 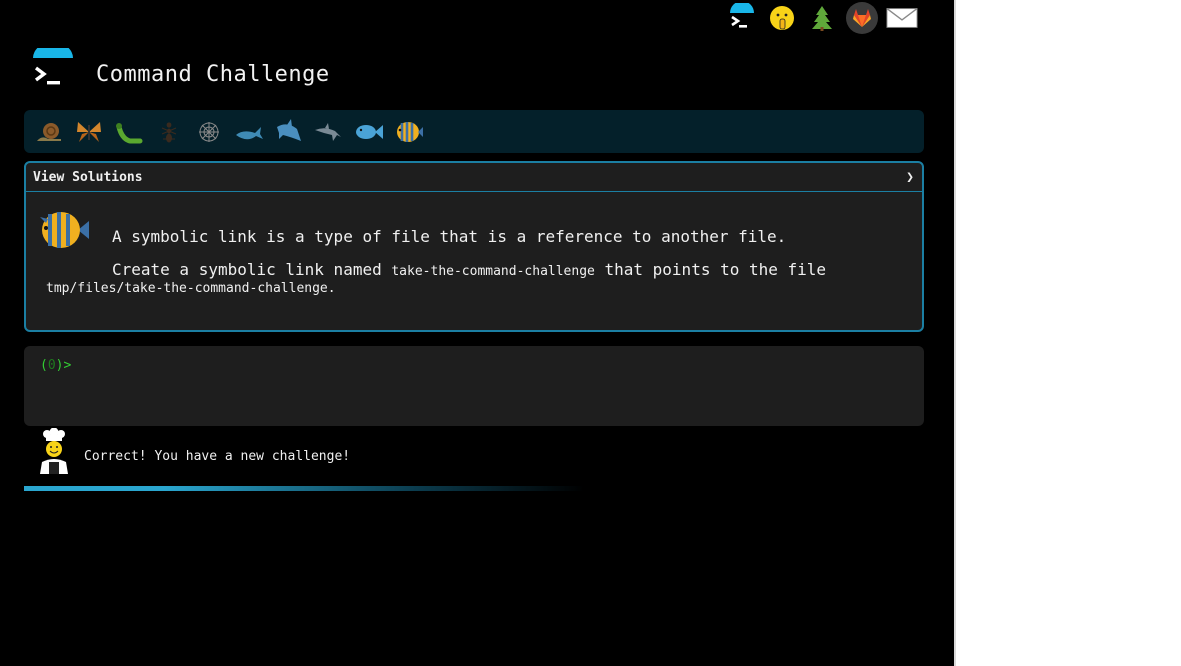 I want to click on instruction-prefix: Create a symbolic link named, so click(x=252, y=269).